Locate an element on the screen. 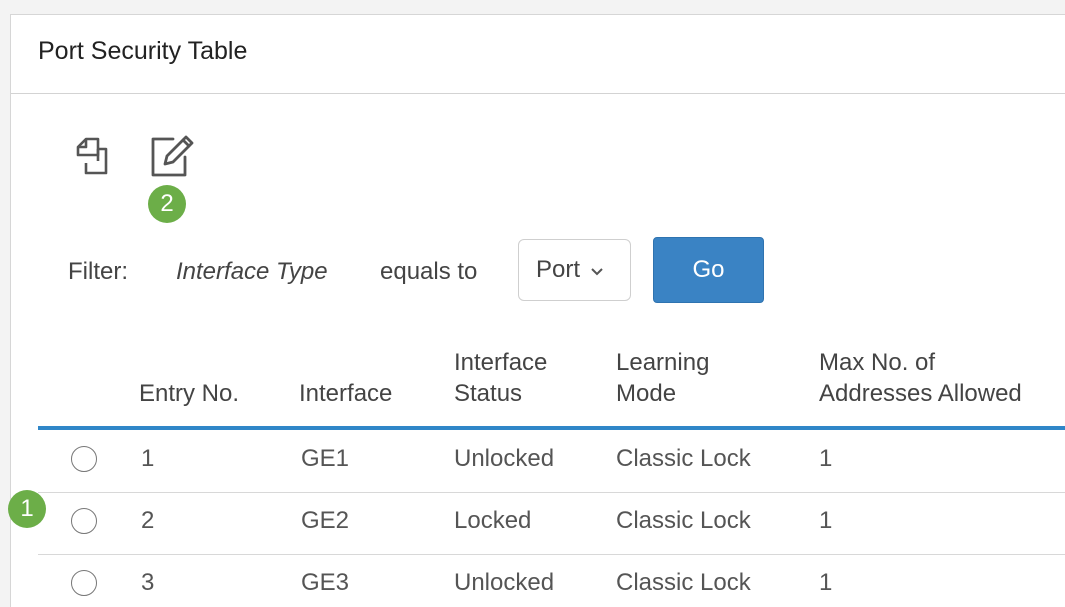 The width and height of the screenshot is (1065, 607). header-line: Addresses Allowed is located at coordinates (920, 393).